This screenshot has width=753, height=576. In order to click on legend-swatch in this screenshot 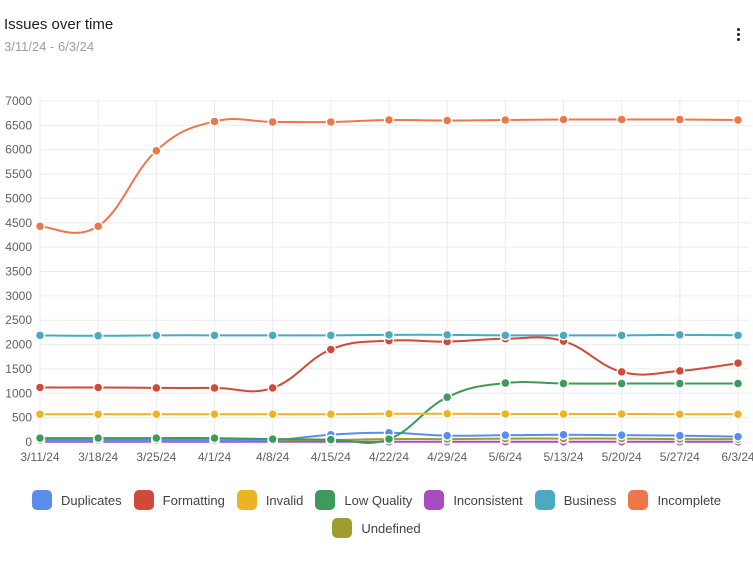, I will do `click(143, 500)`.